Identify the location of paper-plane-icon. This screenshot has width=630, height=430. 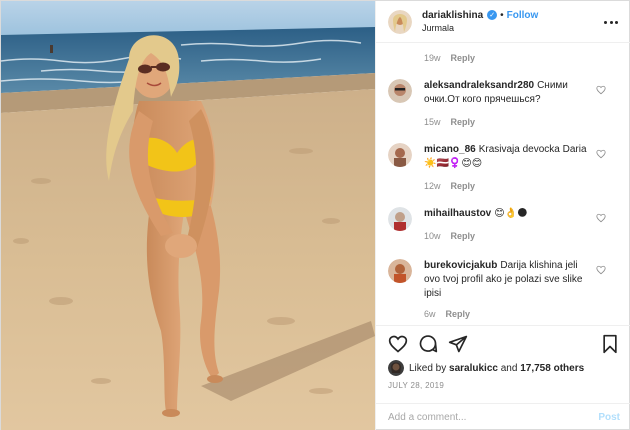
(458, 344).